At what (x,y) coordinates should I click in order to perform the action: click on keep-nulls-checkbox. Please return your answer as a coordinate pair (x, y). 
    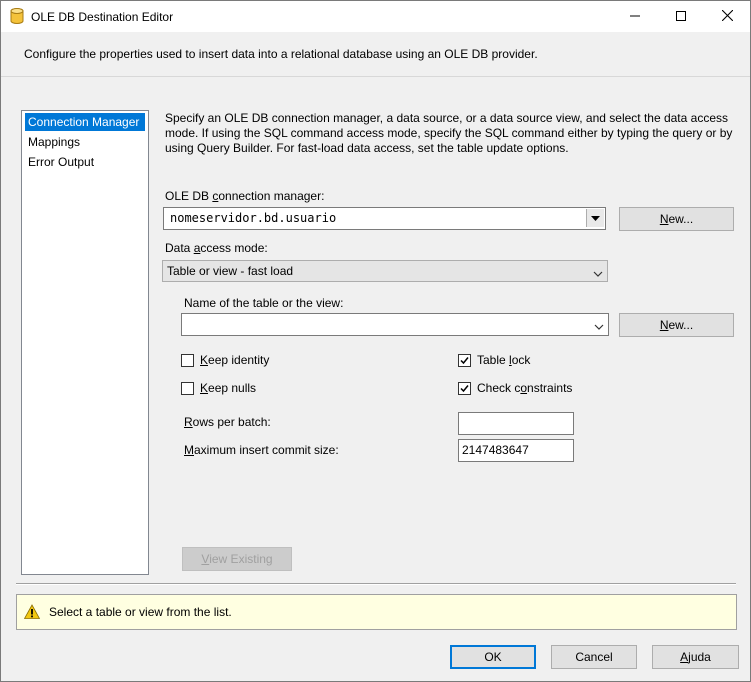
    Looking at the image, I should click on (187, 388).